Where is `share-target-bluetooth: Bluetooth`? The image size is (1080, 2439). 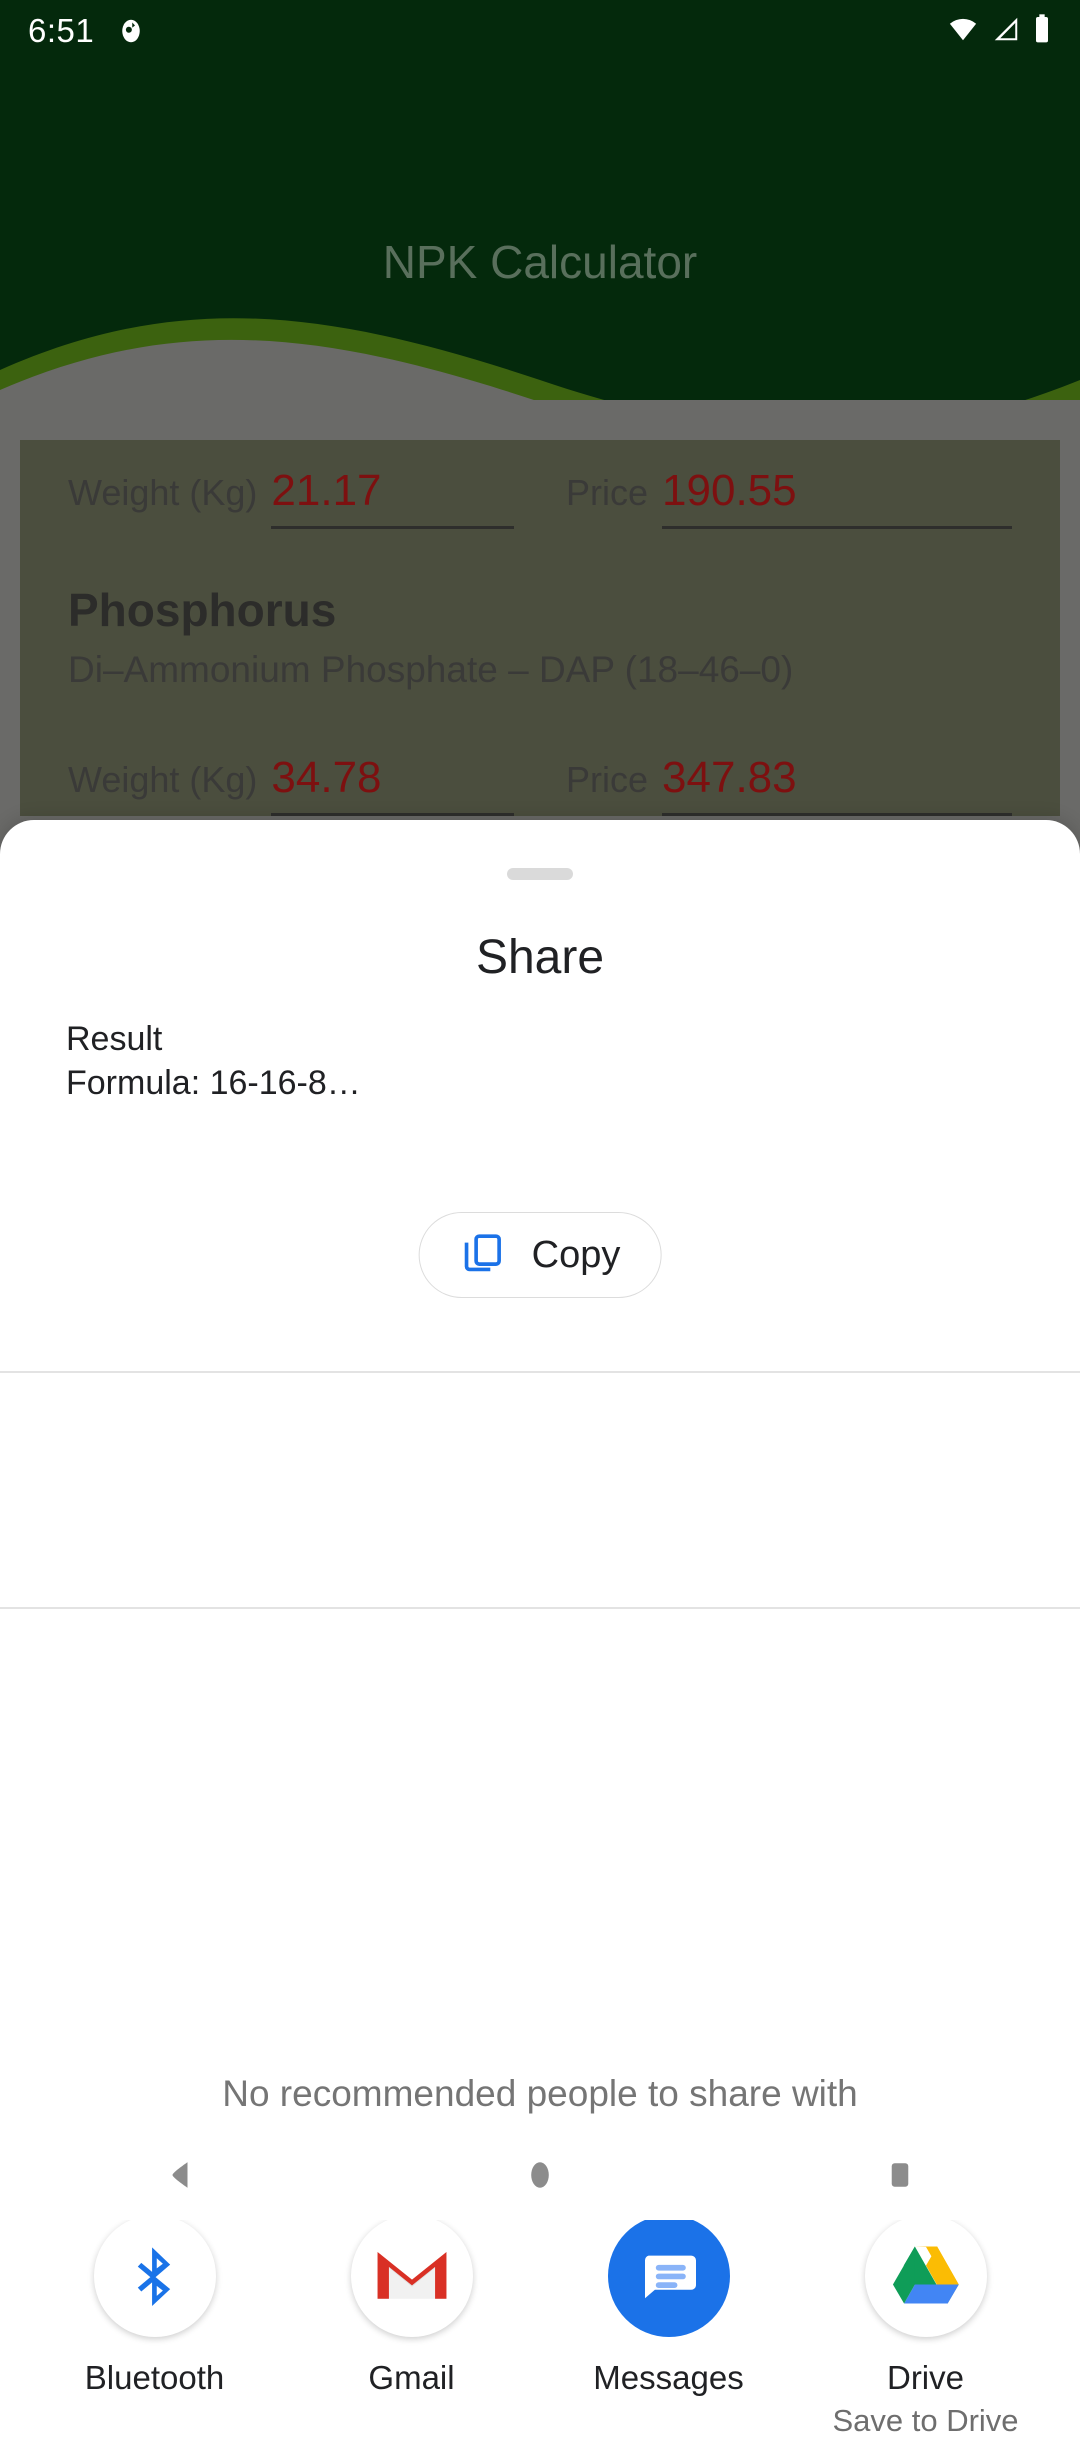 share-target-bluetooth: Bluetooth is located at coordinates (154, 2309).